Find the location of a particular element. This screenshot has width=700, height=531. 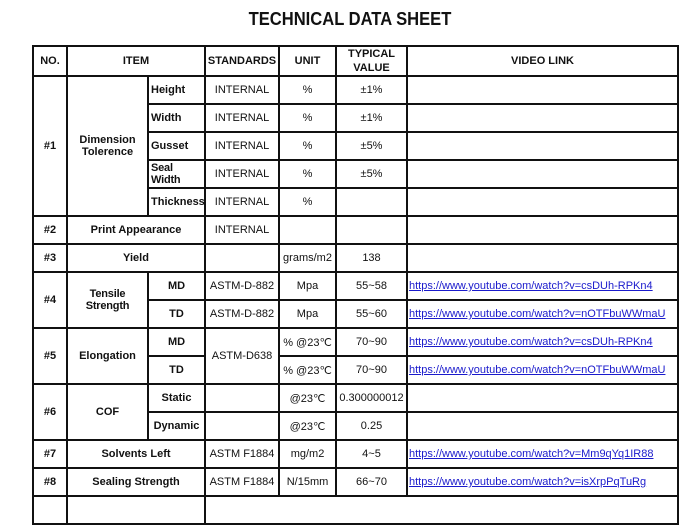

sub-item-name: Gusset is located at coordinates (176, 146).